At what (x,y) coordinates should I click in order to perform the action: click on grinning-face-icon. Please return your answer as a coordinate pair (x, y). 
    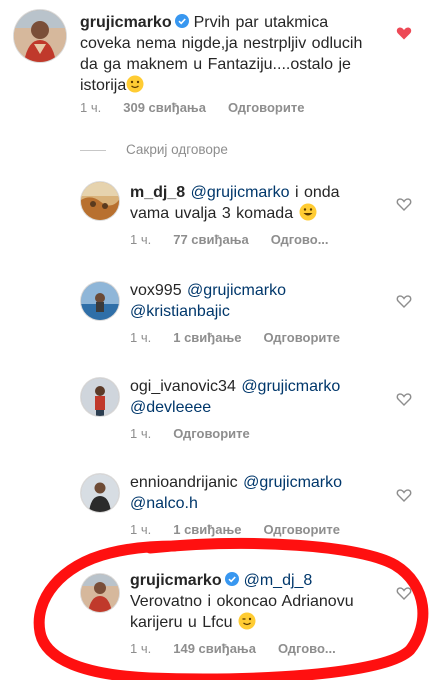
    Looking at the image, I should click on (308, 212).